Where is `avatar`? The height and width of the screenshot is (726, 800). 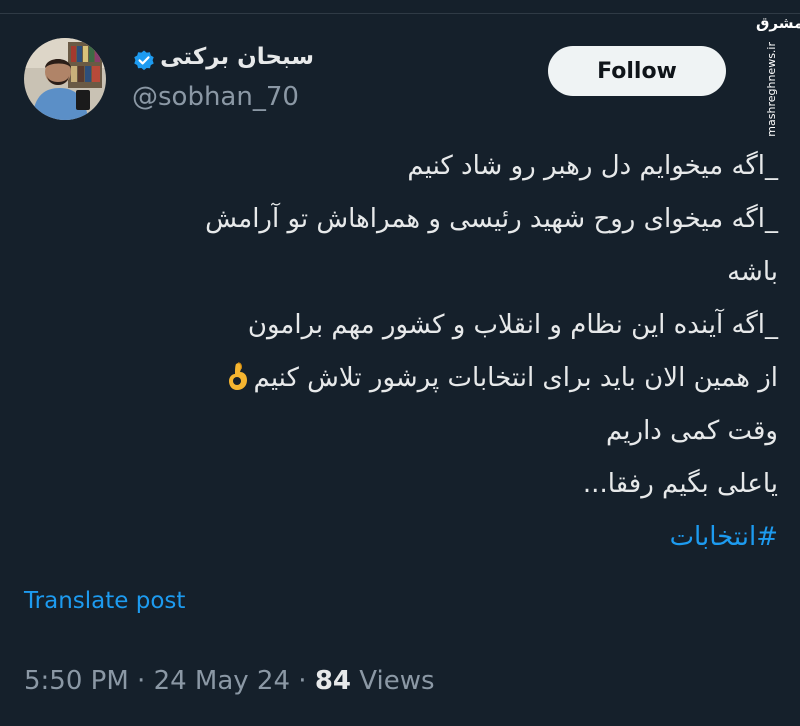
avatar is located at coordinates (65, 79).